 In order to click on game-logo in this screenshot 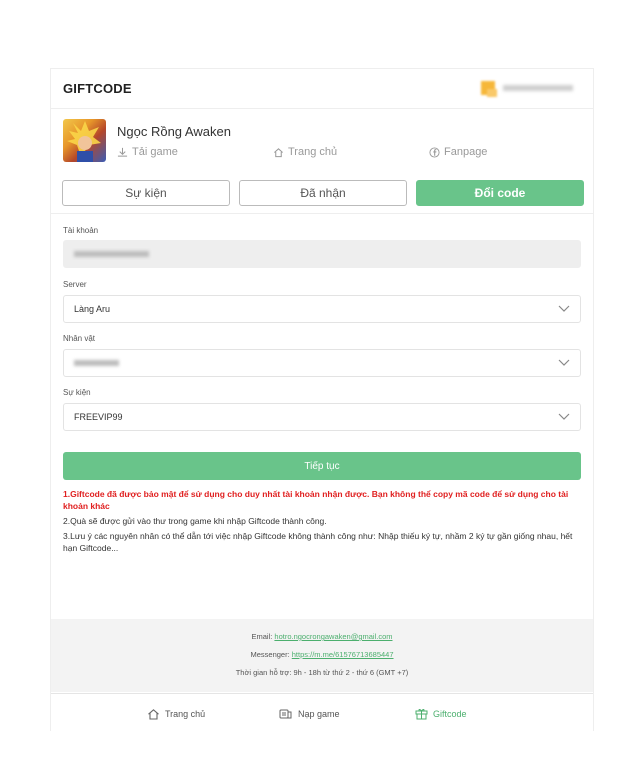, I will do `click(84, 140)`.